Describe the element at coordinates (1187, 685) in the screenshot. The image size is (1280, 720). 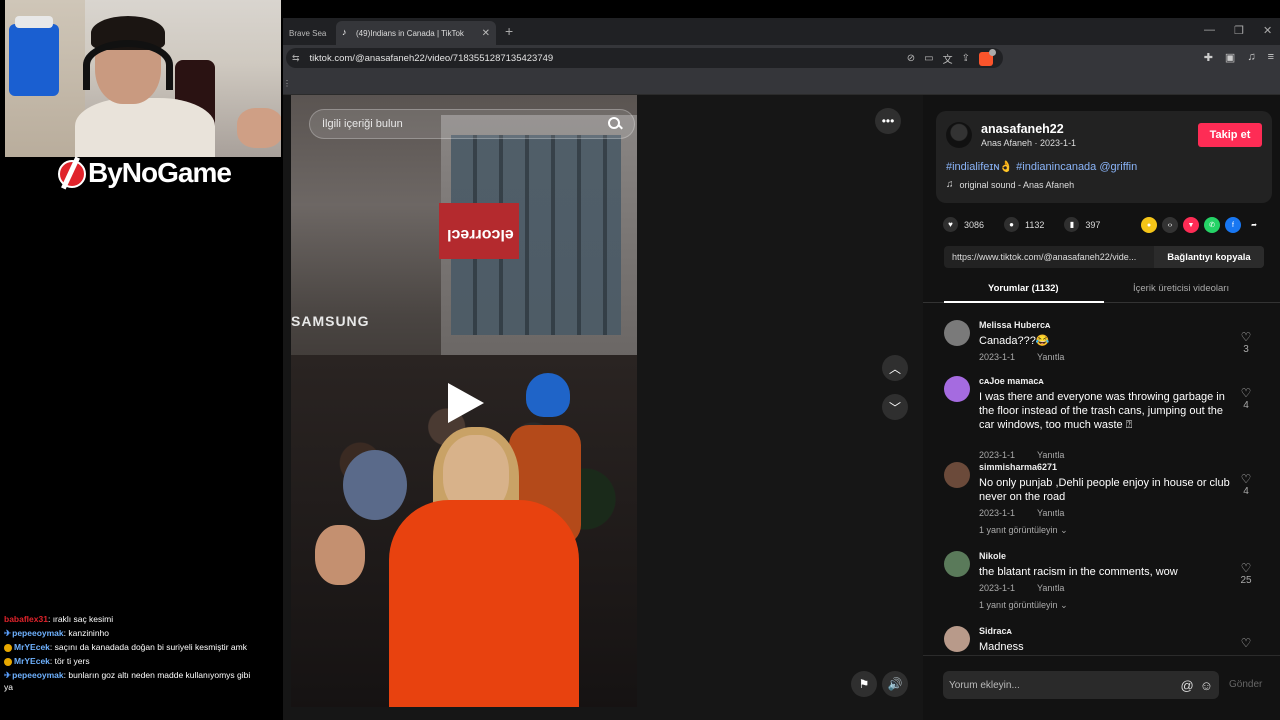
I see `mention-icon: @` at that location.